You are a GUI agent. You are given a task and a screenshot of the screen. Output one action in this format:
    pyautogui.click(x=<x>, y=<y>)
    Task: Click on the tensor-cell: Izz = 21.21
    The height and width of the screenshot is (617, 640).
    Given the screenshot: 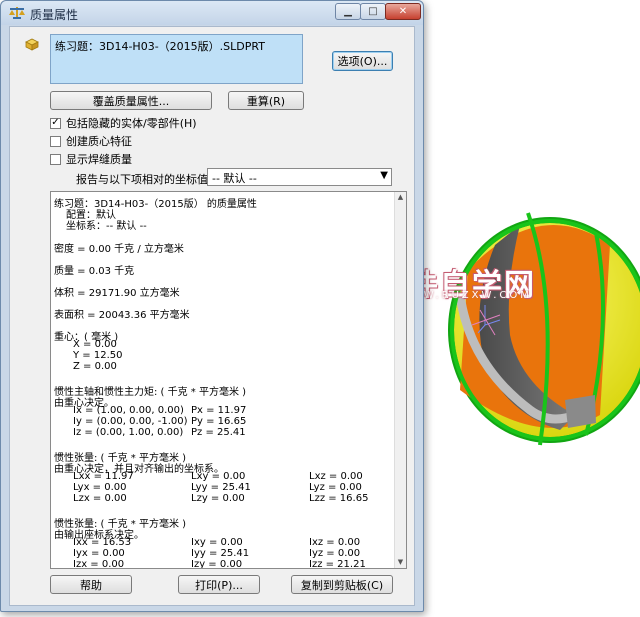 What is the action you would take?
    pyautogui.click(x=337, y=563)
    